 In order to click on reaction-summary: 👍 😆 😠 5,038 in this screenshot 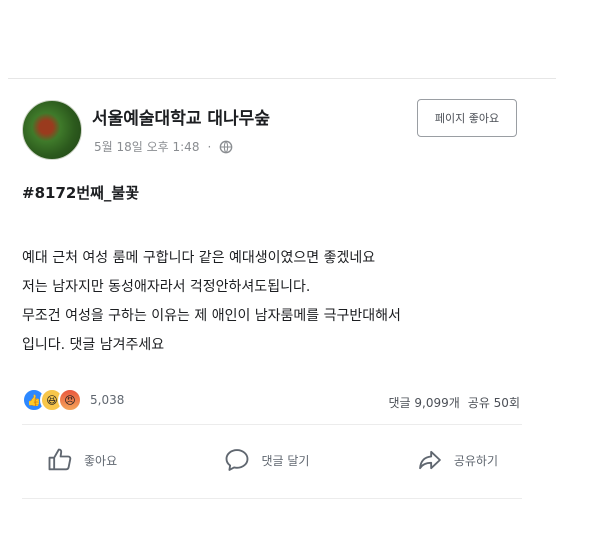, I will do `click(73, 400)`.